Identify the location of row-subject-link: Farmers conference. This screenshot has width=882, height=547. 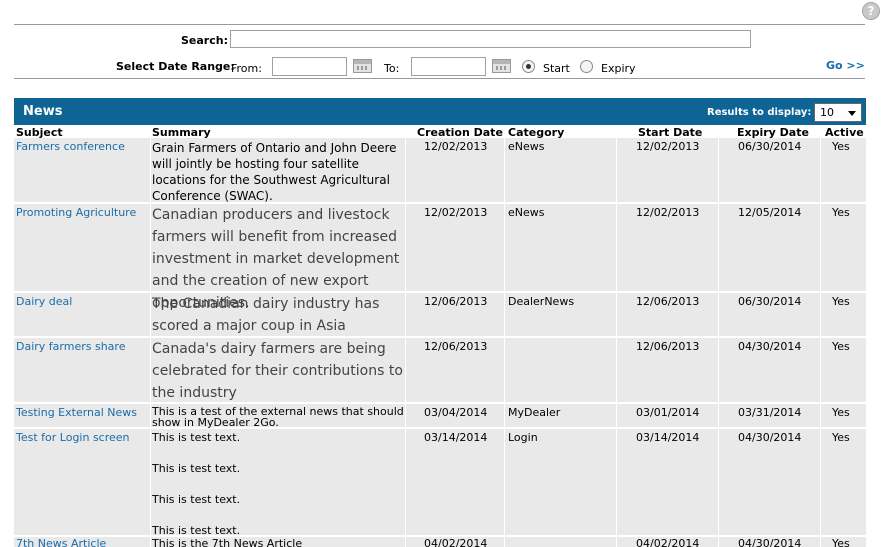
(83, 147).